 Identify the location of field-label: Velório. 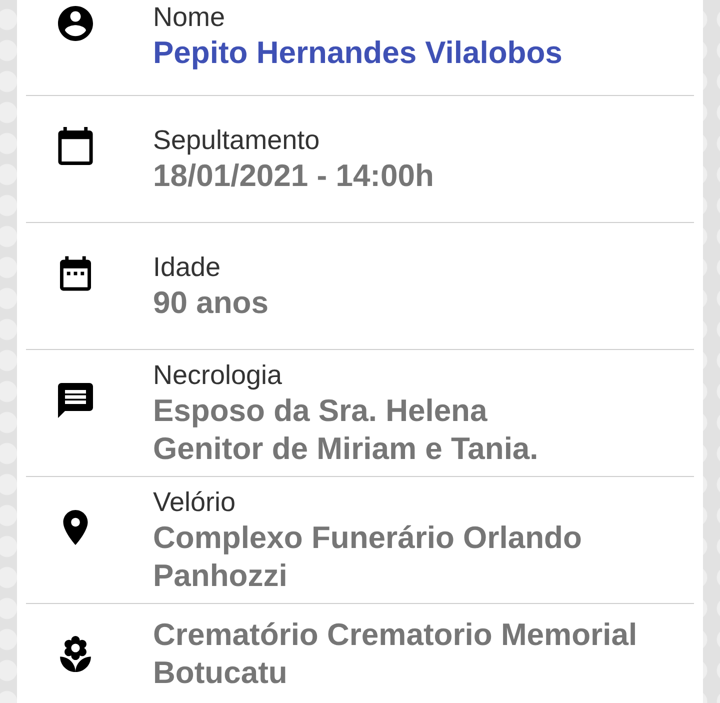
(195, 502).